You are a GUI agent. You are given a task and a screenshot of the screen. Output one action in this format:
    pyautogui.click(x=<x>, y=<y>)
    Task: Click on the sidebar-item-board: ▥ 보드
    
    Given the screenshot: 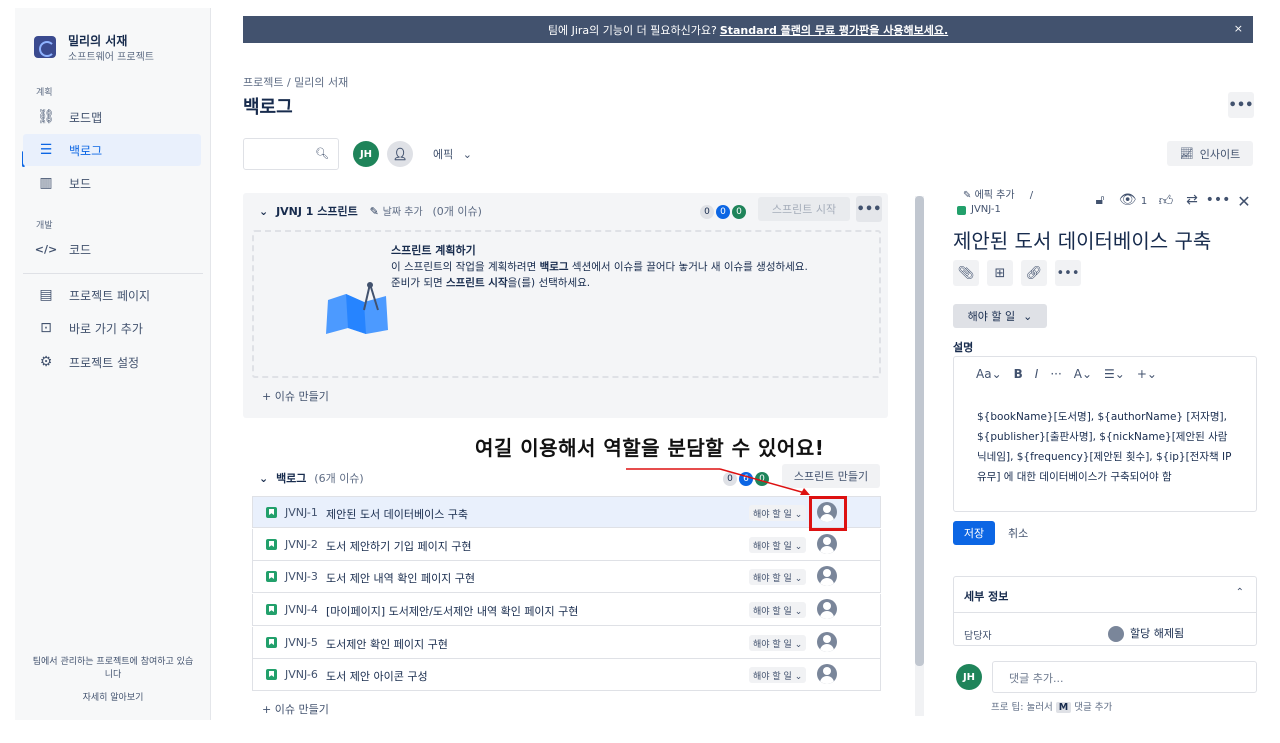 What is the action you would take?
    pyautogui.click(x=112, y=183)
    